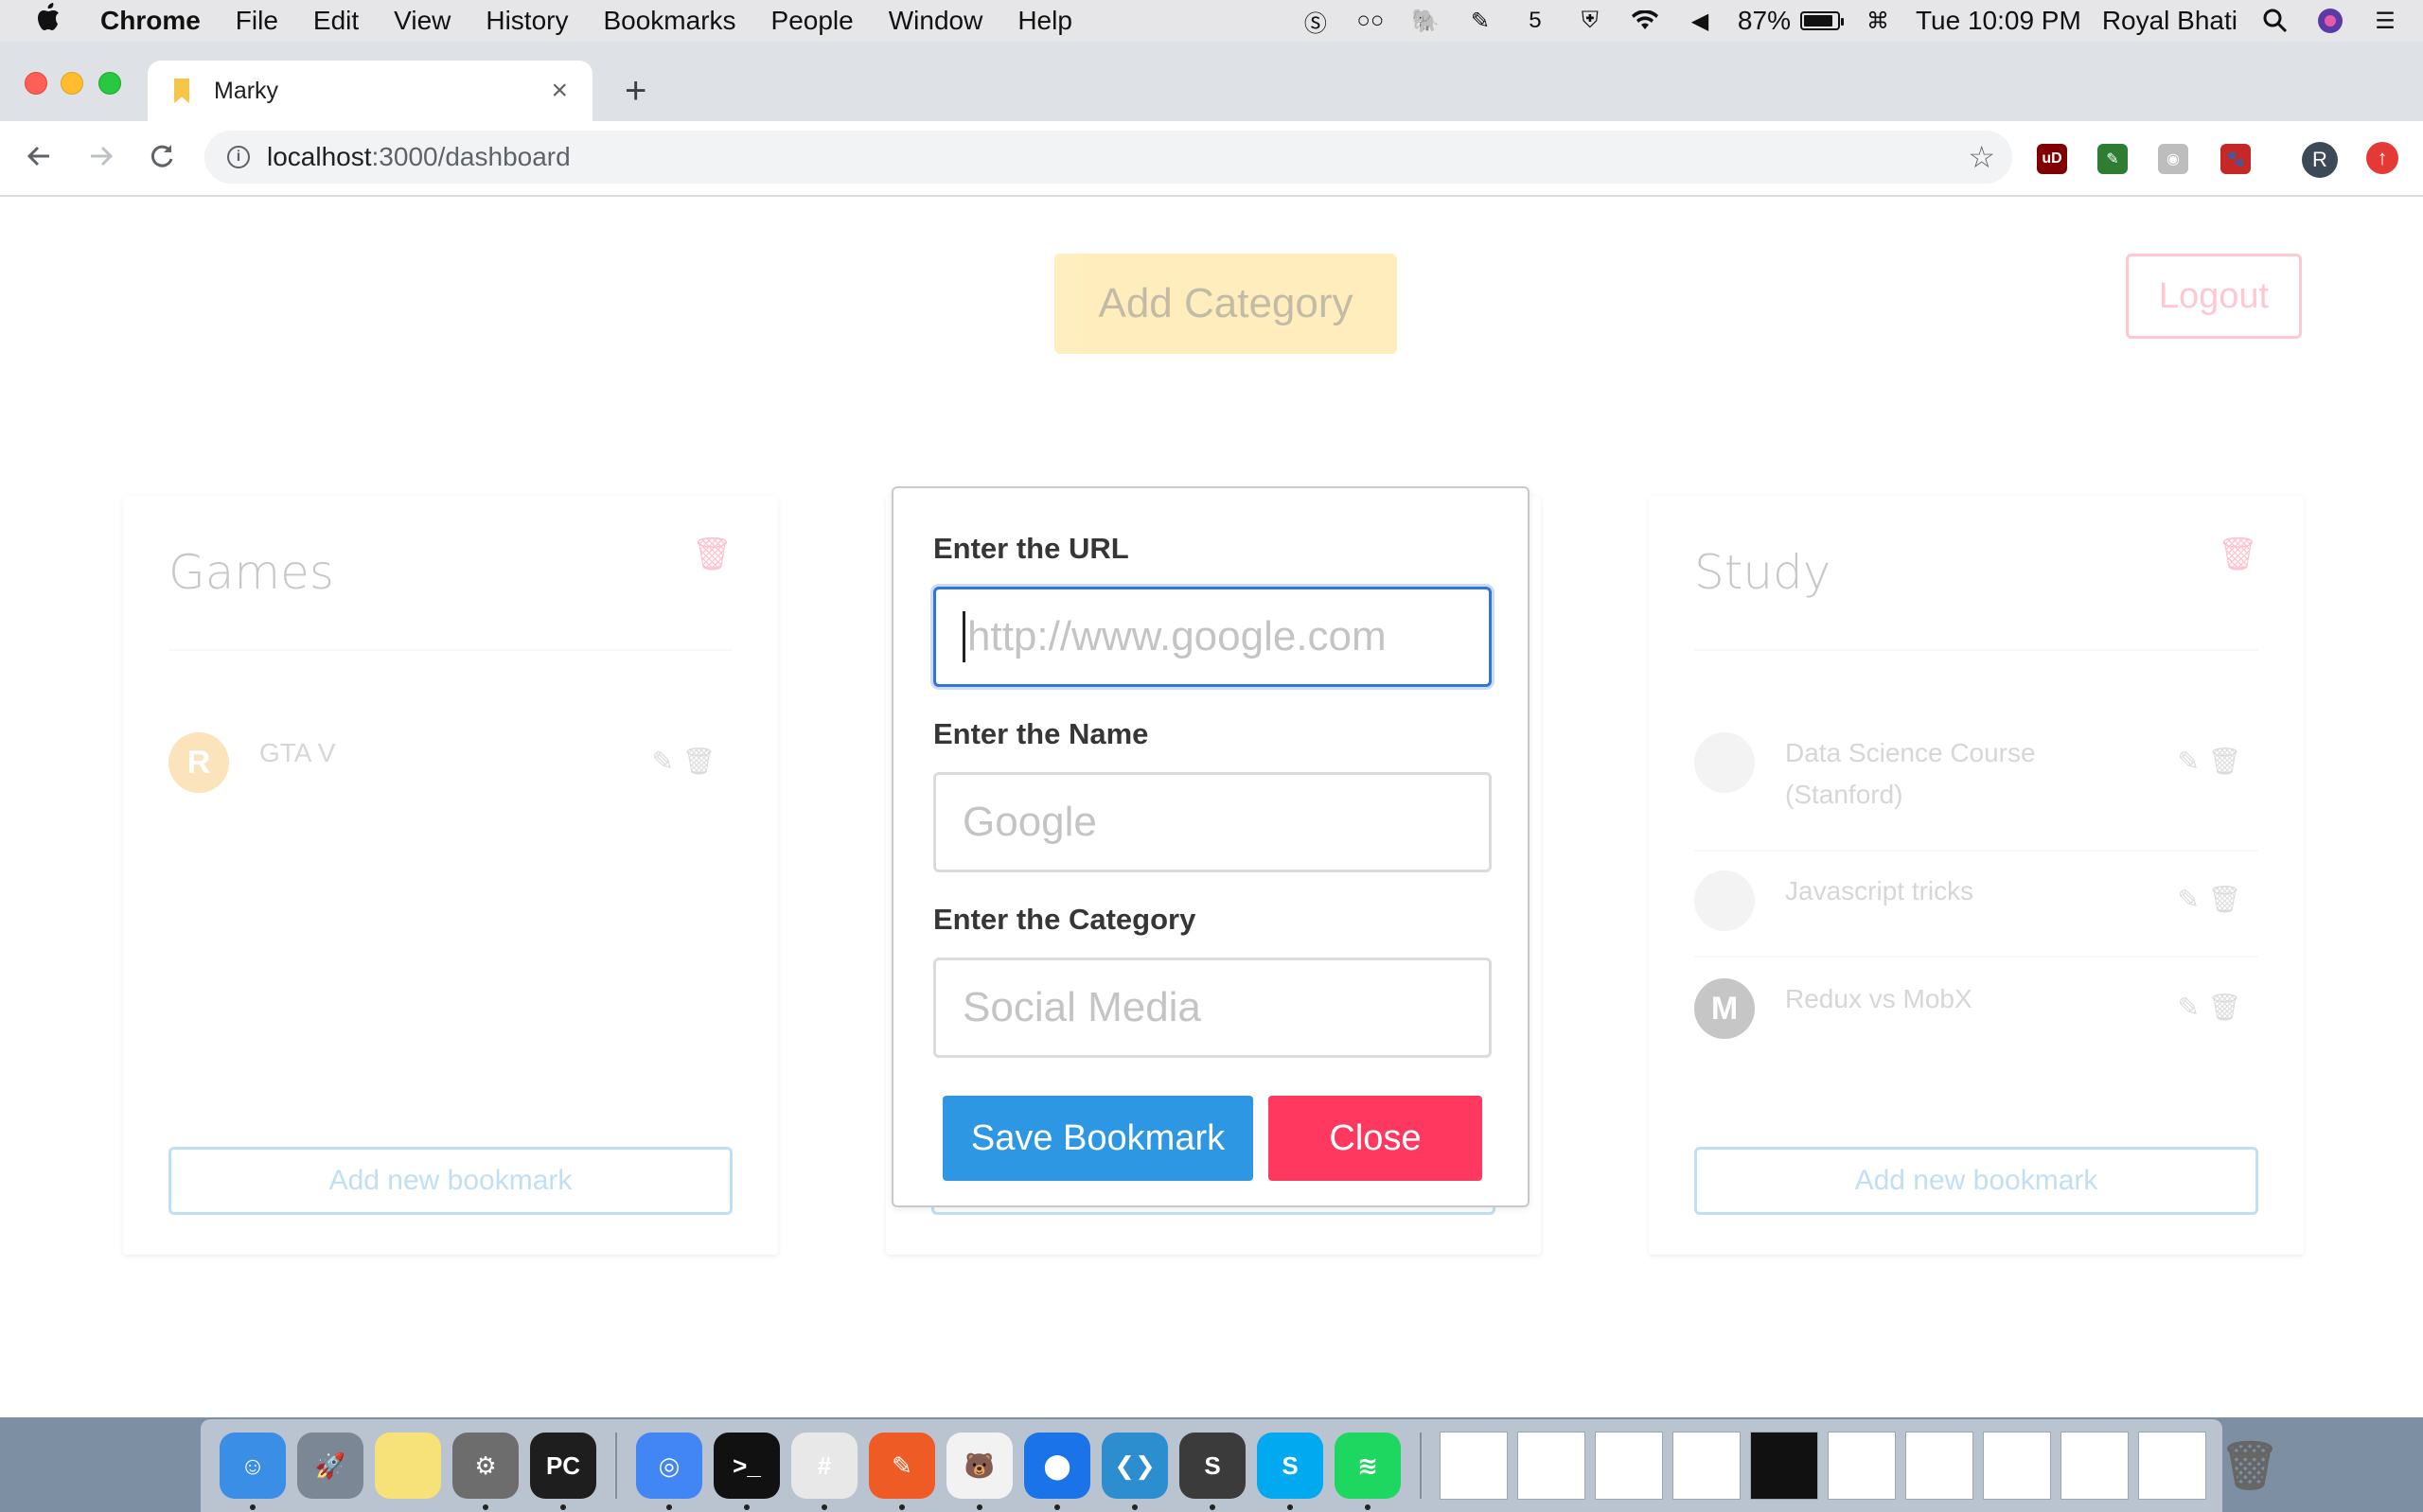 The width and height of the screenshot is (2423, 1512). What do you see at coordinates (257, 21) in the screenshot?
I see `menu-file: File` at bounding box center [257, 21].